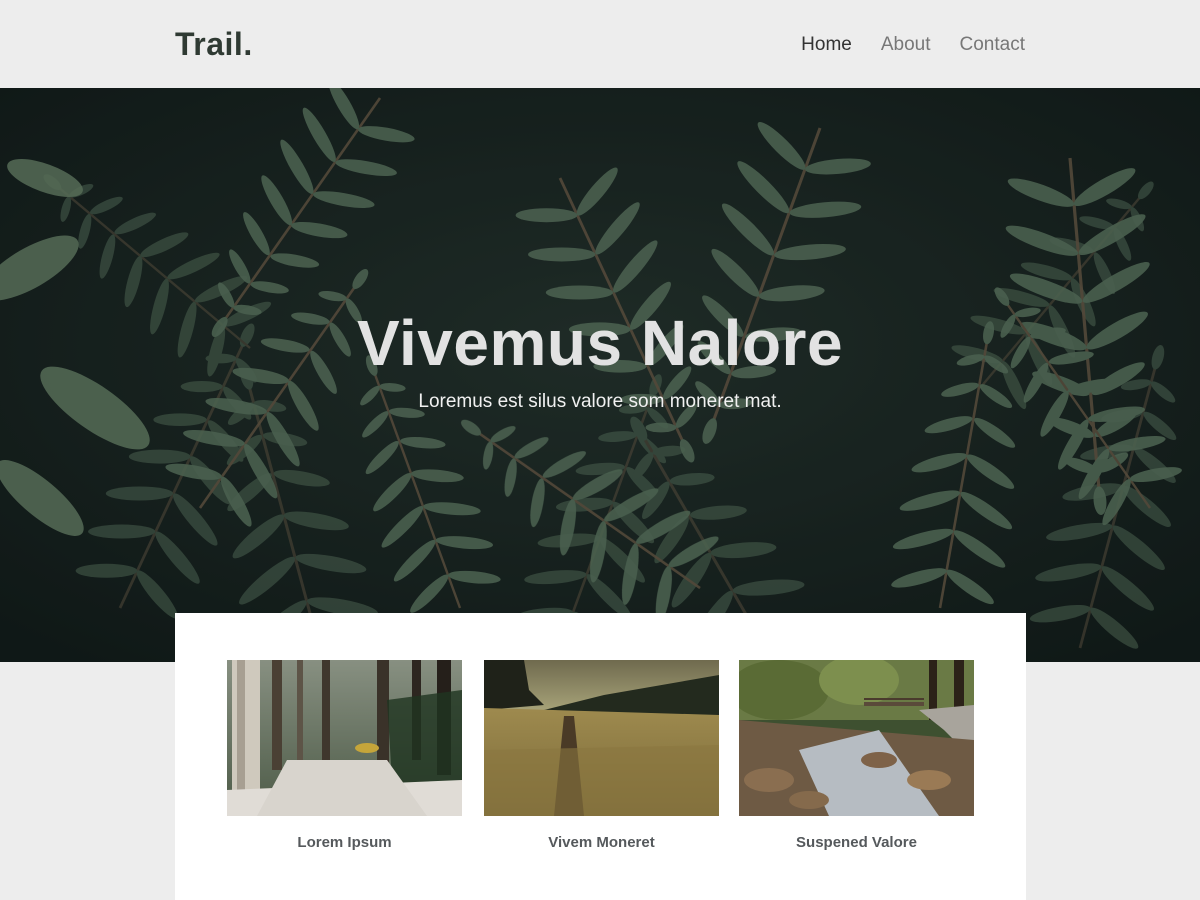  What do you see at coordinates (344, 842) in the screenshot?
I see `feature-label-1: Lorem Ipsum` at bounding box center [344, 842].